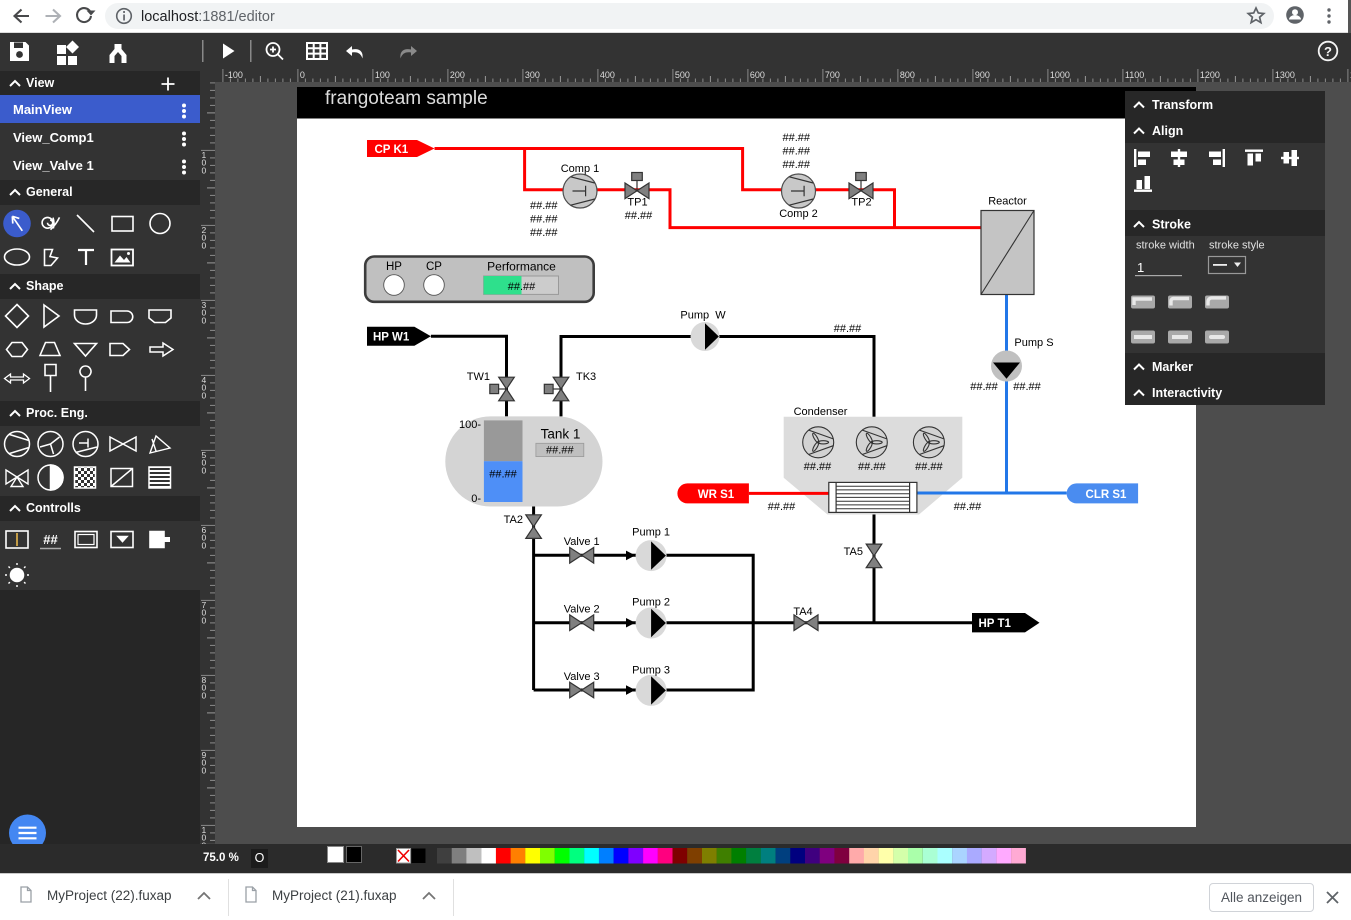 The image size is (1351, 920). What do you see at coordinates (434, 267) in the screenshot?
I see `svg-text: CP` at bounding box center [434, 267].